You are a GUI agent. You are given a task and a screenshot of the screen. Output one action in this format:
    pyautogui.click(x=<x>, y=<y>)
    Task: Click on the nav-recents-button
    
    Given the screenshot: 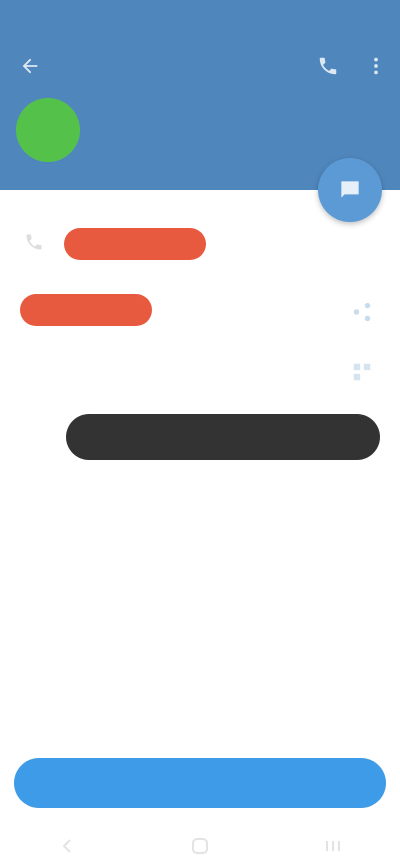 What is the action you would take?
    pyautogui.click(x=333, y=846)
    